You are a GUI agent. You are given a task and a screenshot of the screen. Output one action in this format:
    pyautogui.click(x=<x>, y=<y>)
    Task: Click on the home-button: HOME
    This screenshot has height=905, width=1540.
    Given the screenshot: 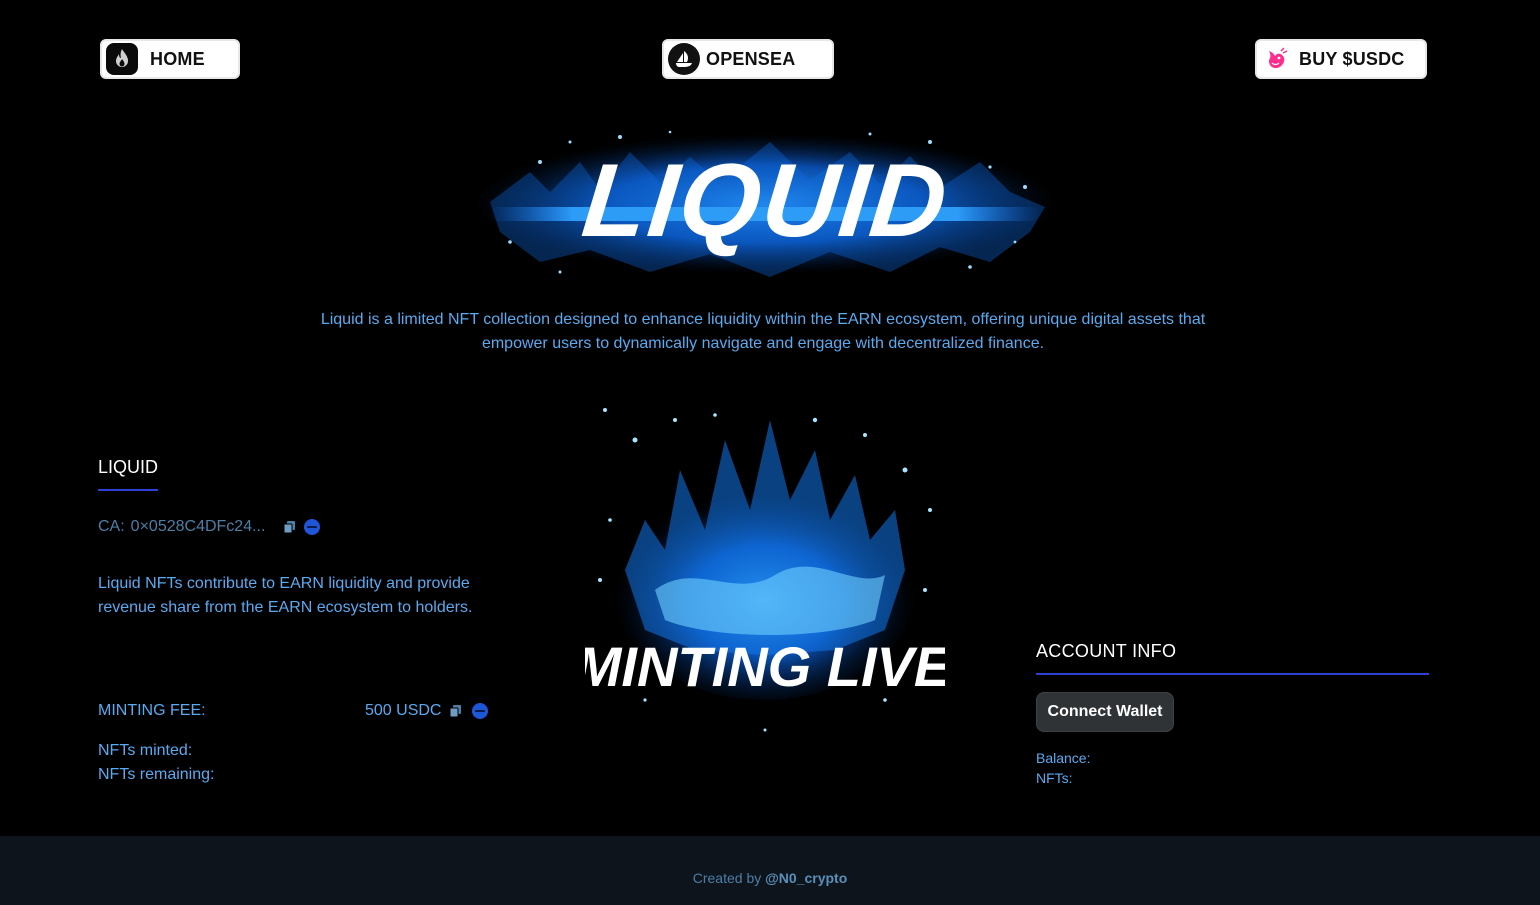 What is the action you would take?
    pyautogui.click(x=170, y=59)
    